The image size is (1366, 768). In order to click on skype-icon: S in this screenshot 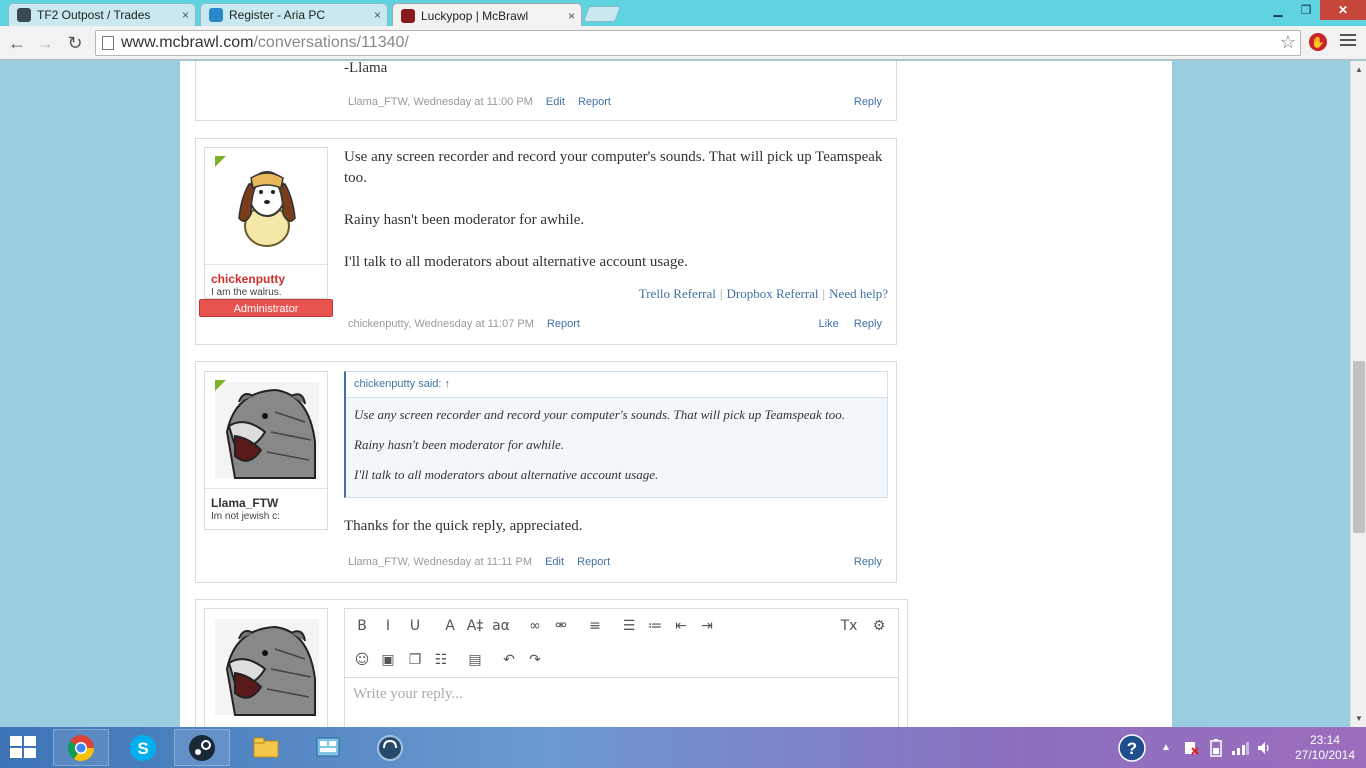, I will do `click(143, 747)`.